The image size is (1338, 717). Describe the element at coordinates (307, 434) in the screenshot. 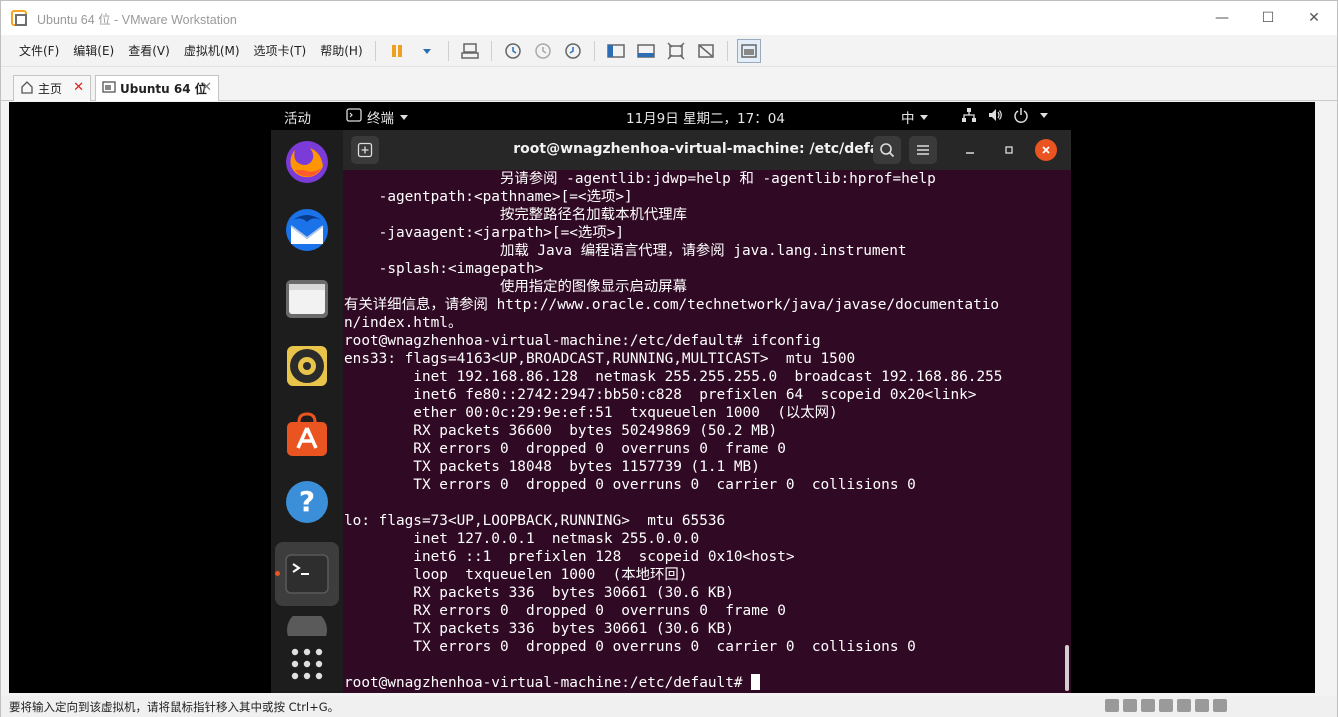

I see `software-icon` at that location.